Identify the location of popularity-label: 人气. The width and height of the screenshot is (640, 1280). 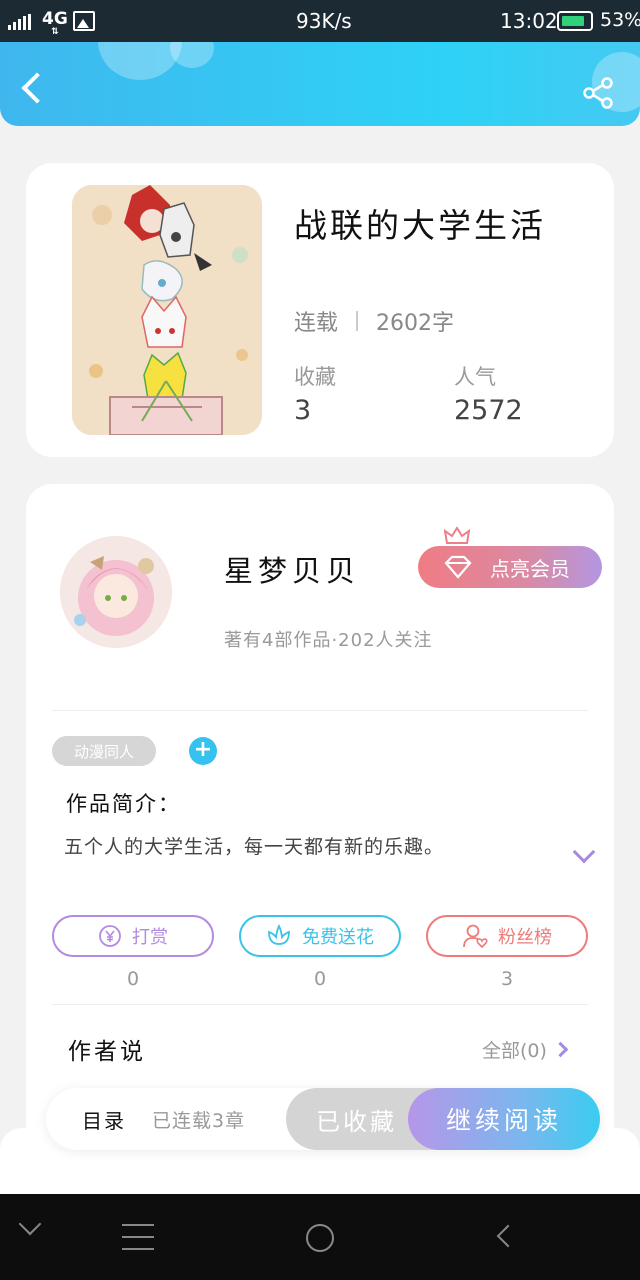
(475, 377).